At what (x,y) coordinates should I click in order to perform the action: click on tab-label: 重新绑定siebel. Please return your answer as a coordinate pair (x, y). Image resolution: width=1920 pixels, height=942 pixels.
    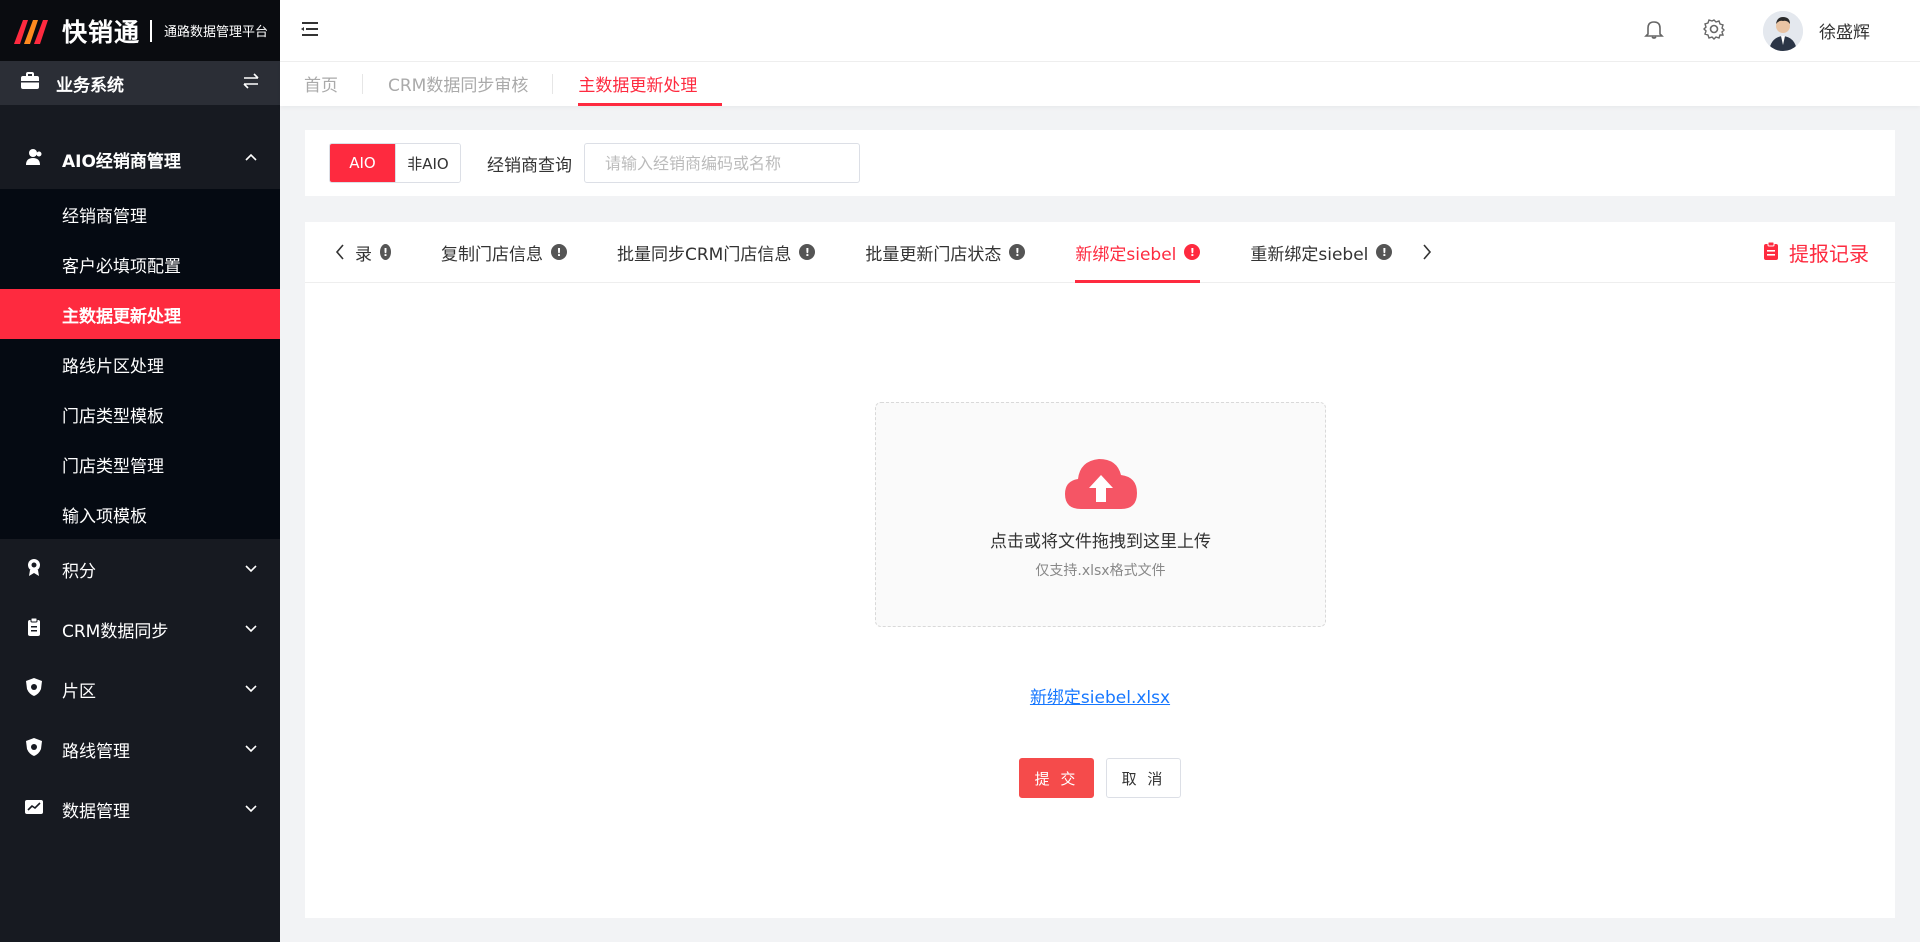
    Looking at the image, I should click on (1309, 254).